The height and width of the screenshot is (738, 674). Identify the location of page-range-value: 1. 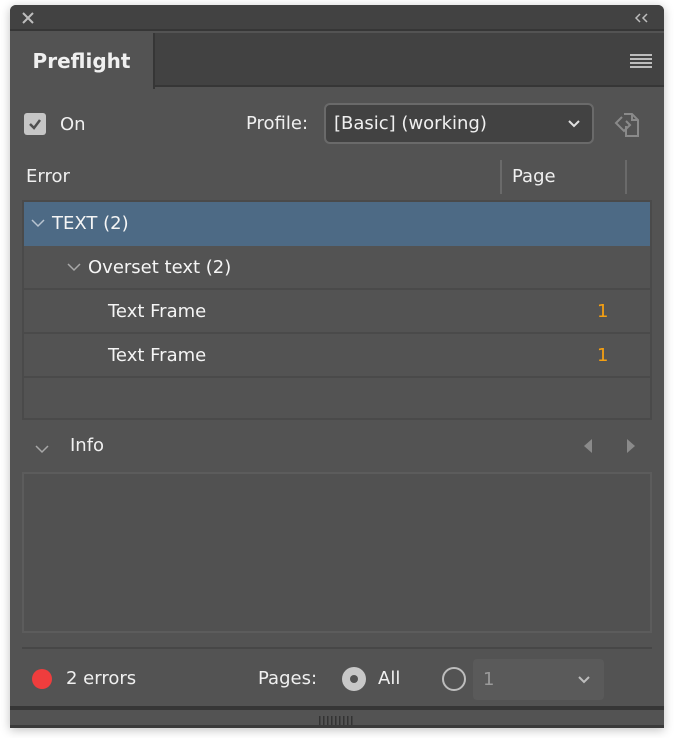
(489, 679).